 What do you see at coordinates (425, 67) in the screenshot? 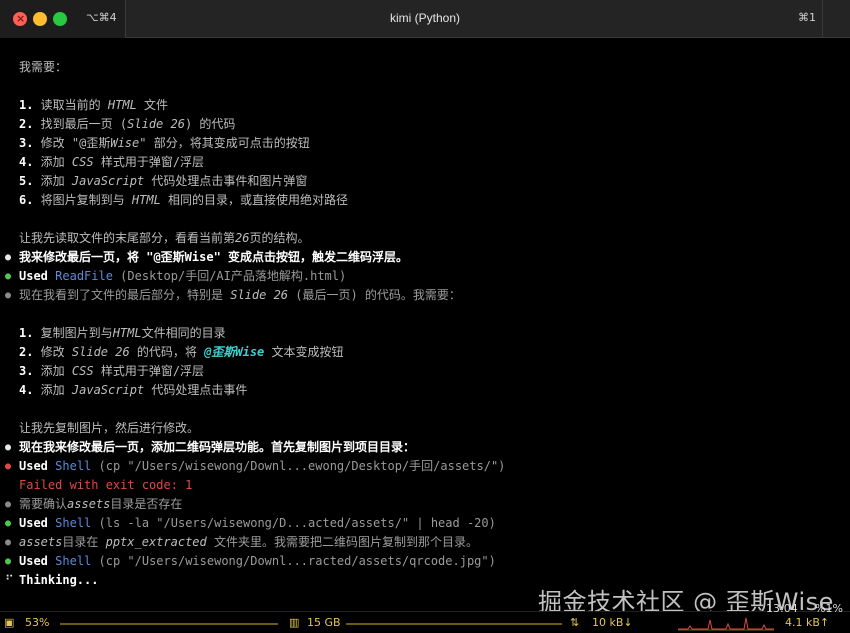
I see `output-line: 我需要：` at bounding box center [425, 67].